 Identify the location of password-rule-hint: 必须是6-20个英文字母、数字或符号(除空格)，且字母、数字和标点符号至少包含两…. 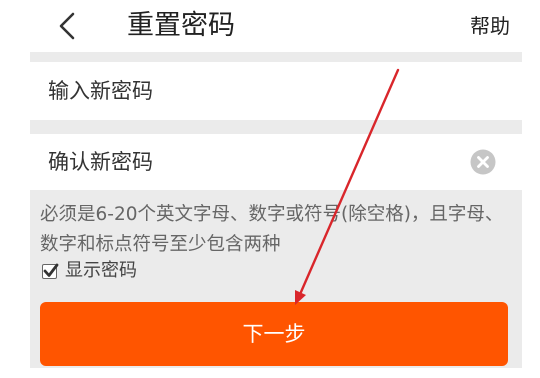
(272, 229).